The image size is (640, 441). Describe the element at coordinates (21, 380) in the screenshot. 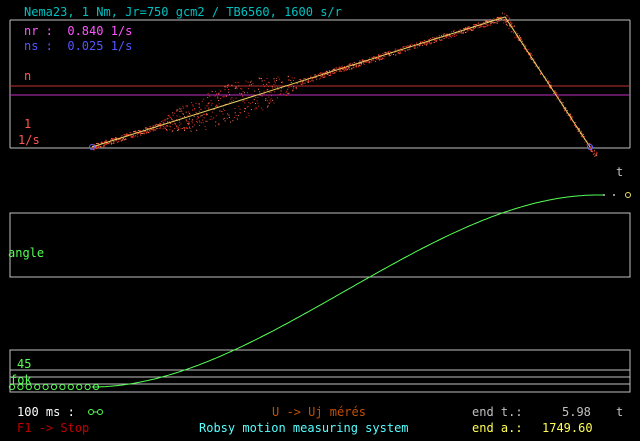

I see `lower-unit-label: fok` at that location.